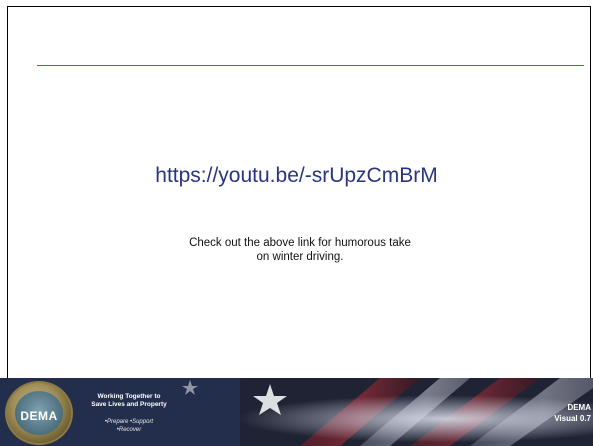 Image resolution: width=593 pixels, height=446 pixels. I want to click on tagline-line-2: Save Lives and Property, so click(129, 404).